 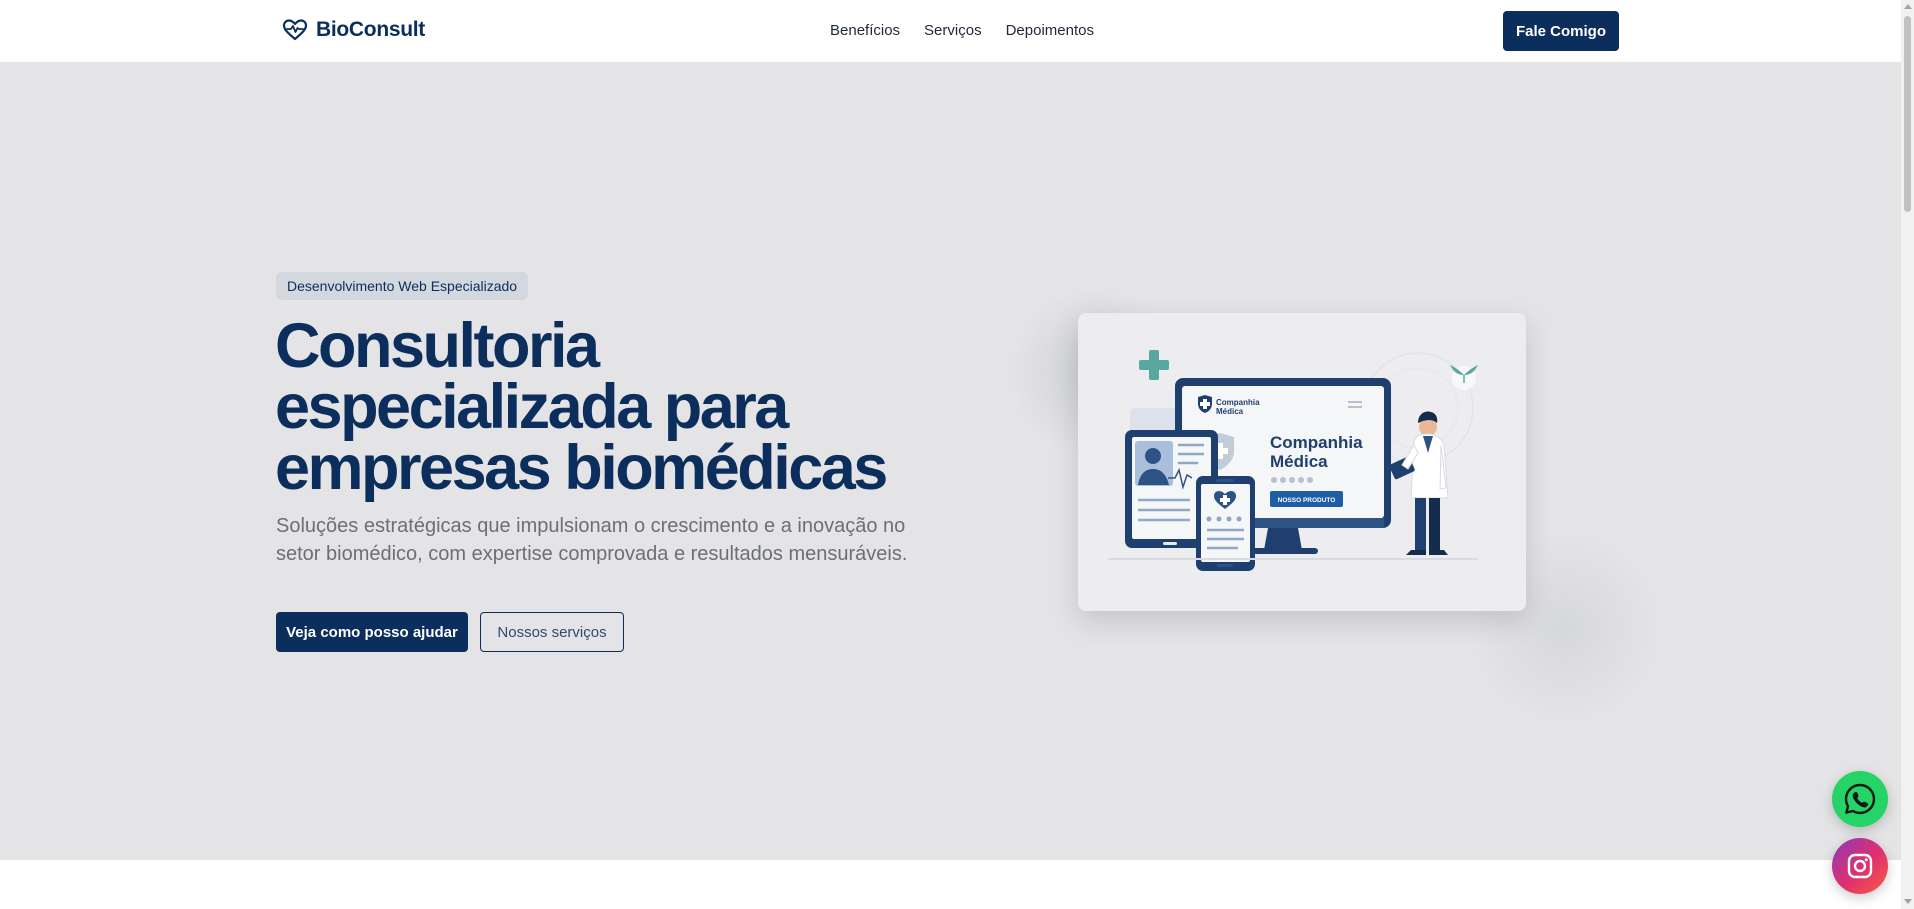 What do you see at coordinates (1307, 500) in the screenshot?
I see `svg-text: NOSSO PRODUTO` at bounding box center [1307, 500].